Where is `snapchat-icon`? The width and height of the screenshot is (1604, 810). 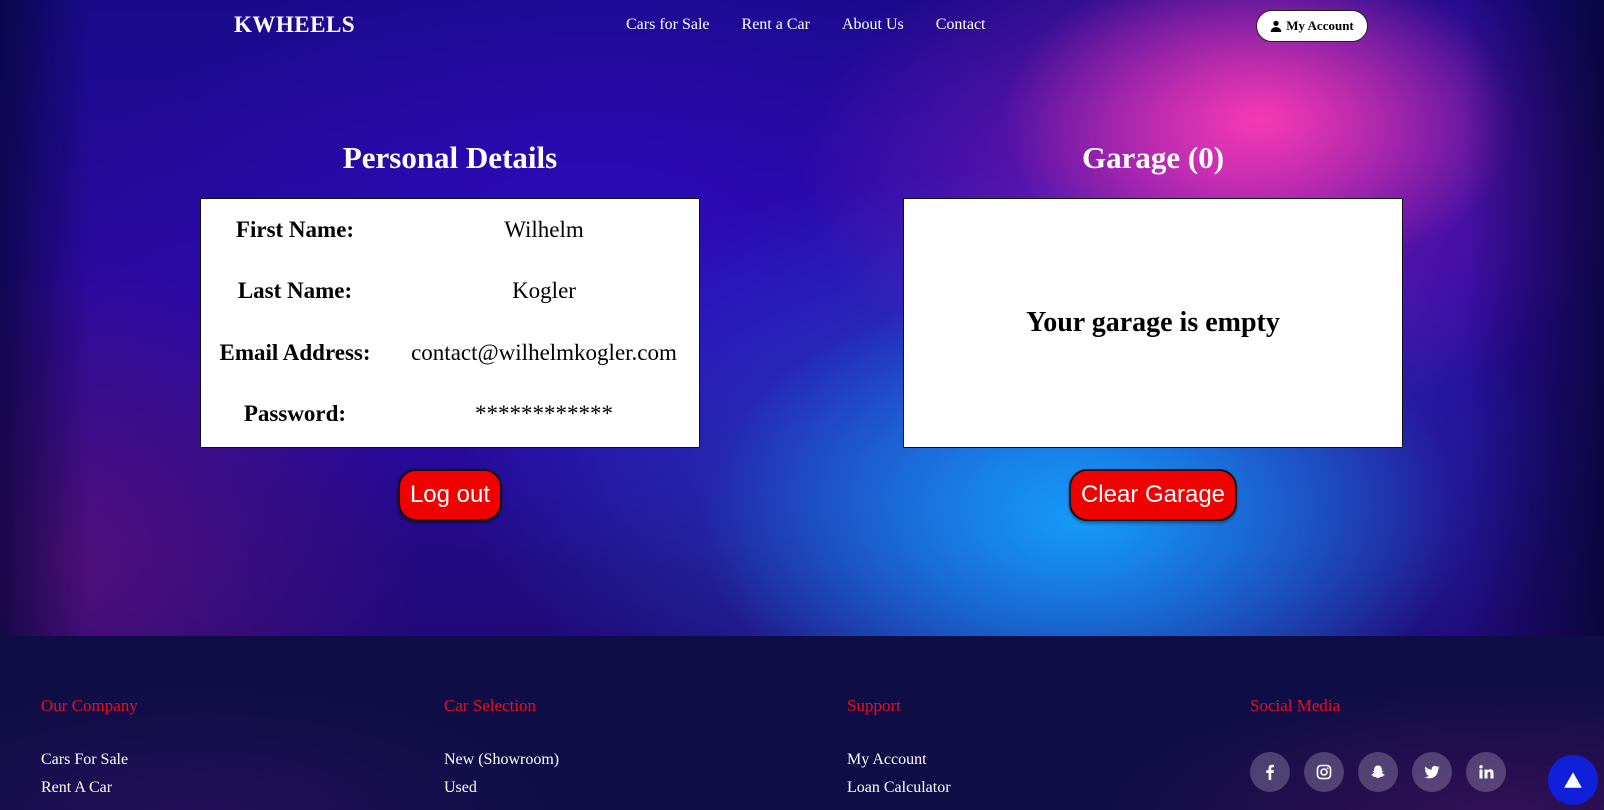
snapchat-icon is located at coordinates (1378, 772).